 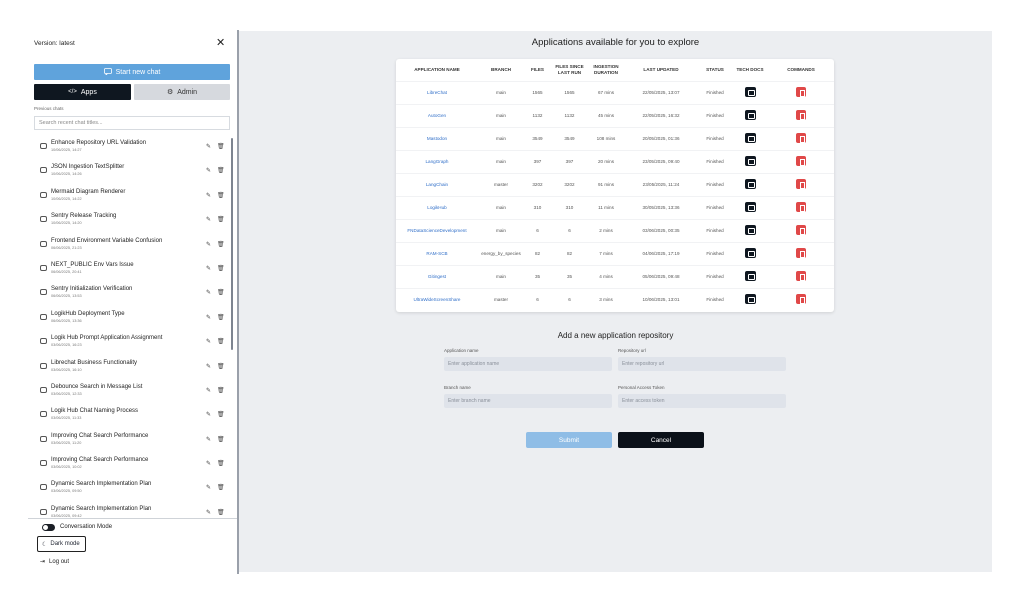 I want to click on application-name-link: FNDataScienceDevelopment, so click(x=437, y=230).